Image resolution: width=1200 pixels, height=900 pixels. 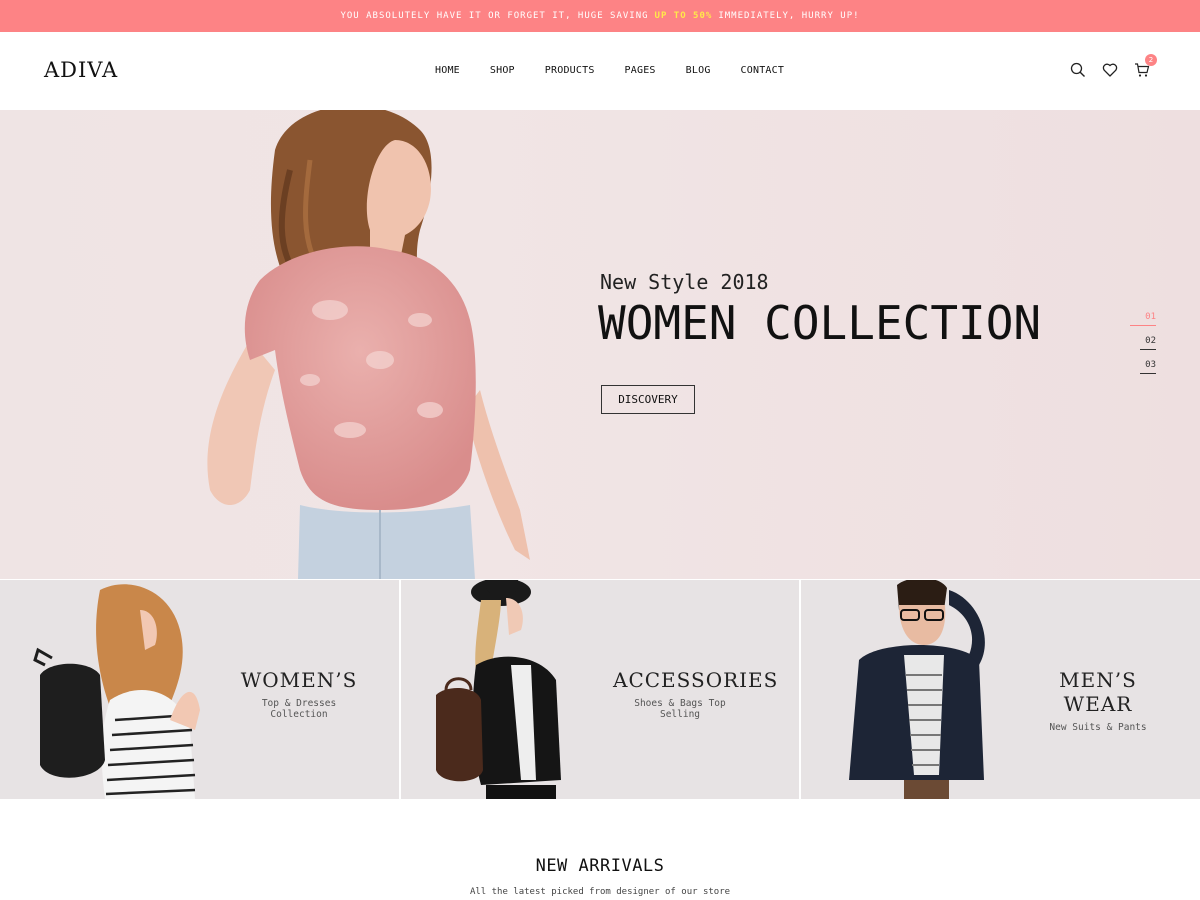 I want to click on slide-indicator-3: 03, so click(x=1143, y=372).